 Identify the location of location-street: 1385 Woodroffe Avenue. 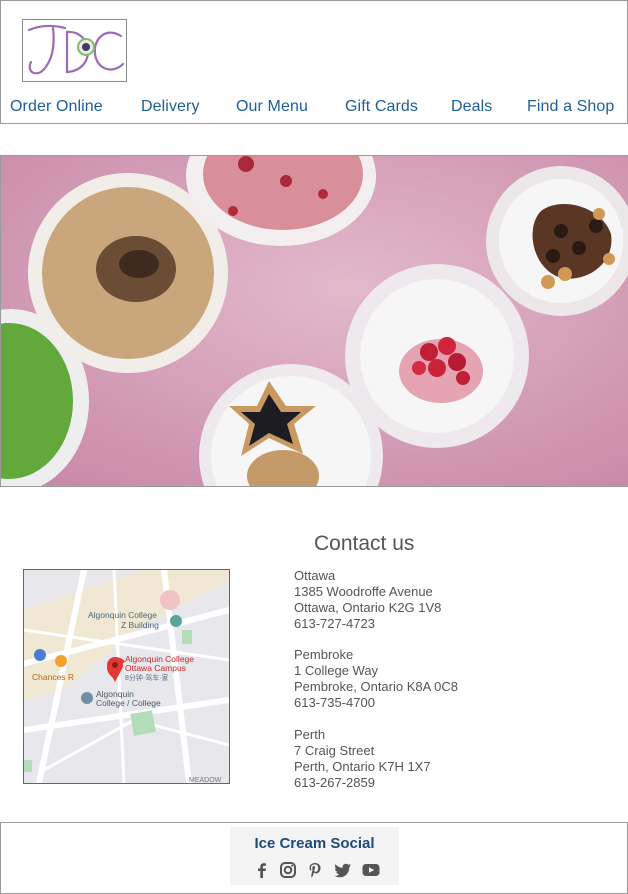
(363, 591).